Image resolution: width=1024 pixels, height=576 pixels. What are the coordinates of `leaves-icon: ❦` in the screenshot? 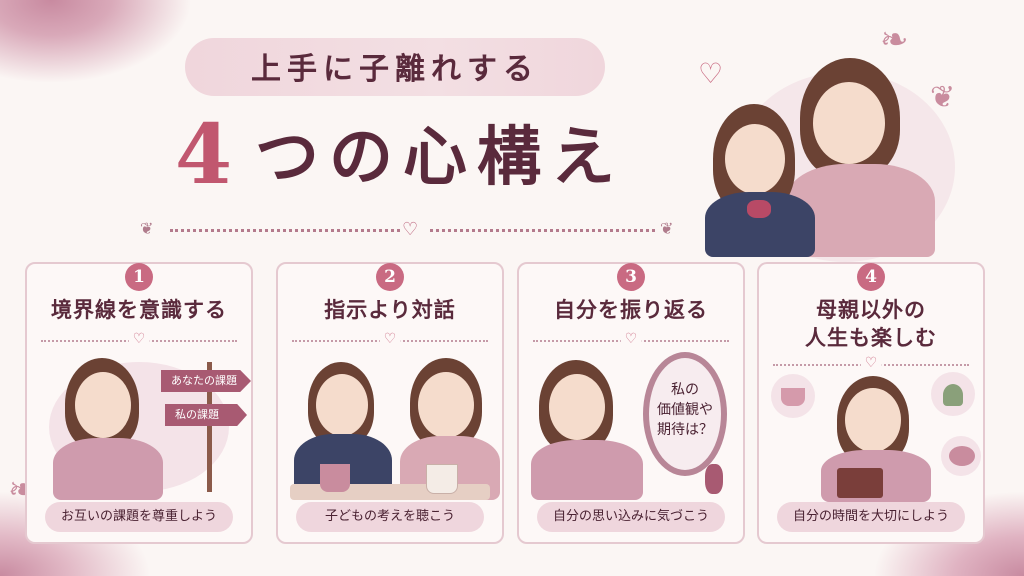 It's located at (943, 97).